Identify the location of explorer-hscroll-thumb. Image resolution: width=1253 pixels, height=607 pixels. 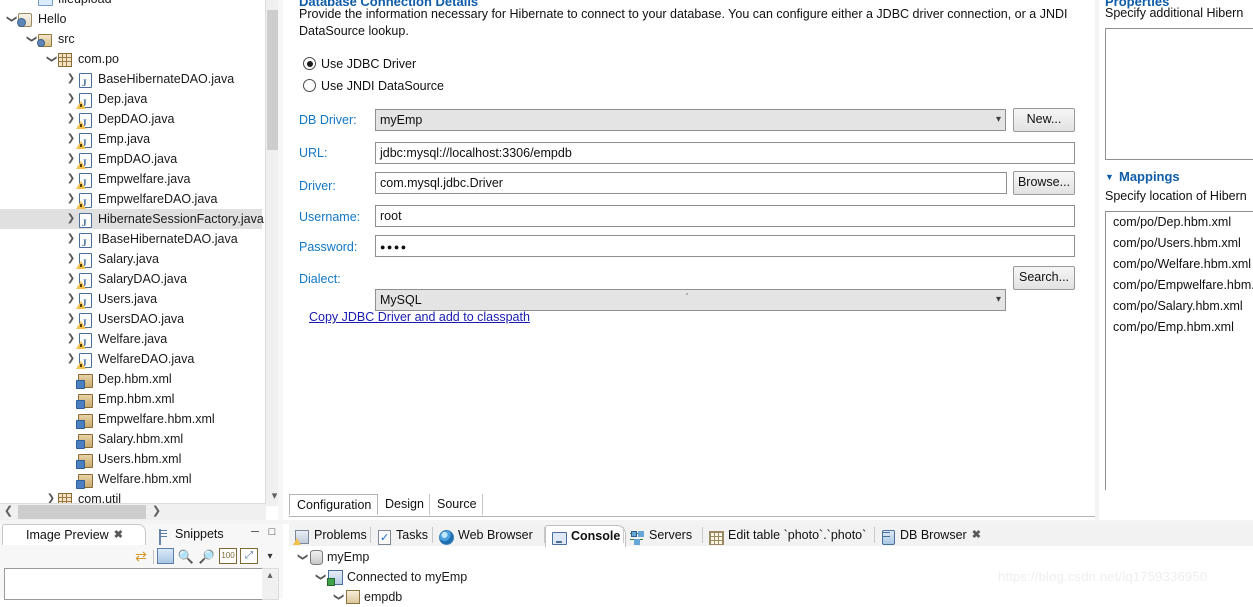
(82, 512).